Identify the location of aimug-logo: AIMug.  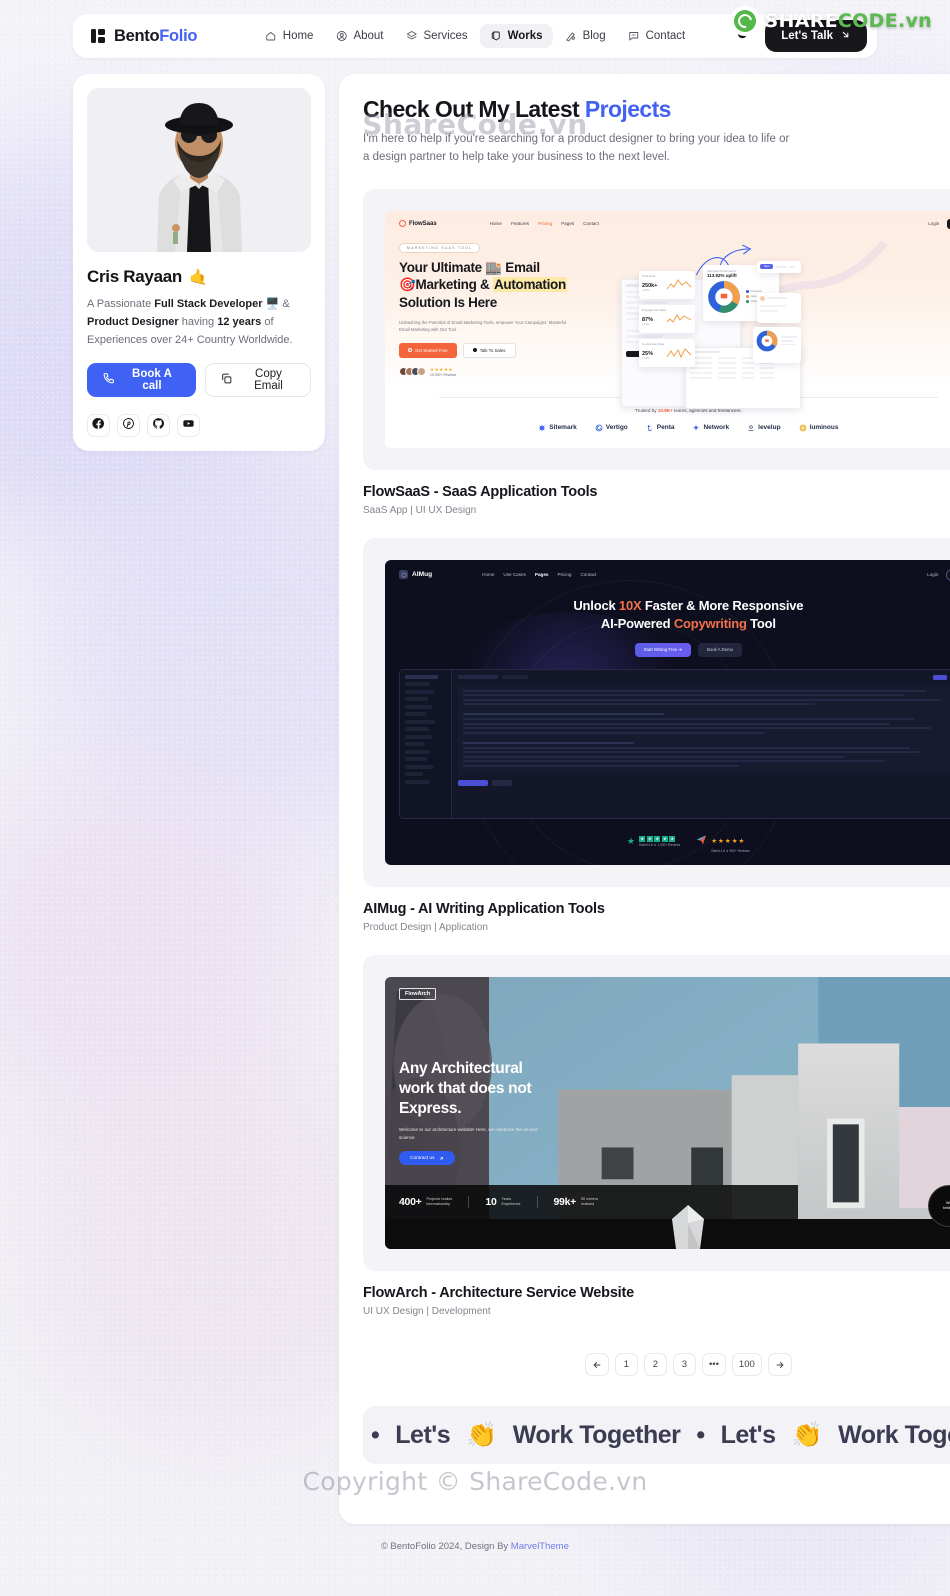
(416, 575).